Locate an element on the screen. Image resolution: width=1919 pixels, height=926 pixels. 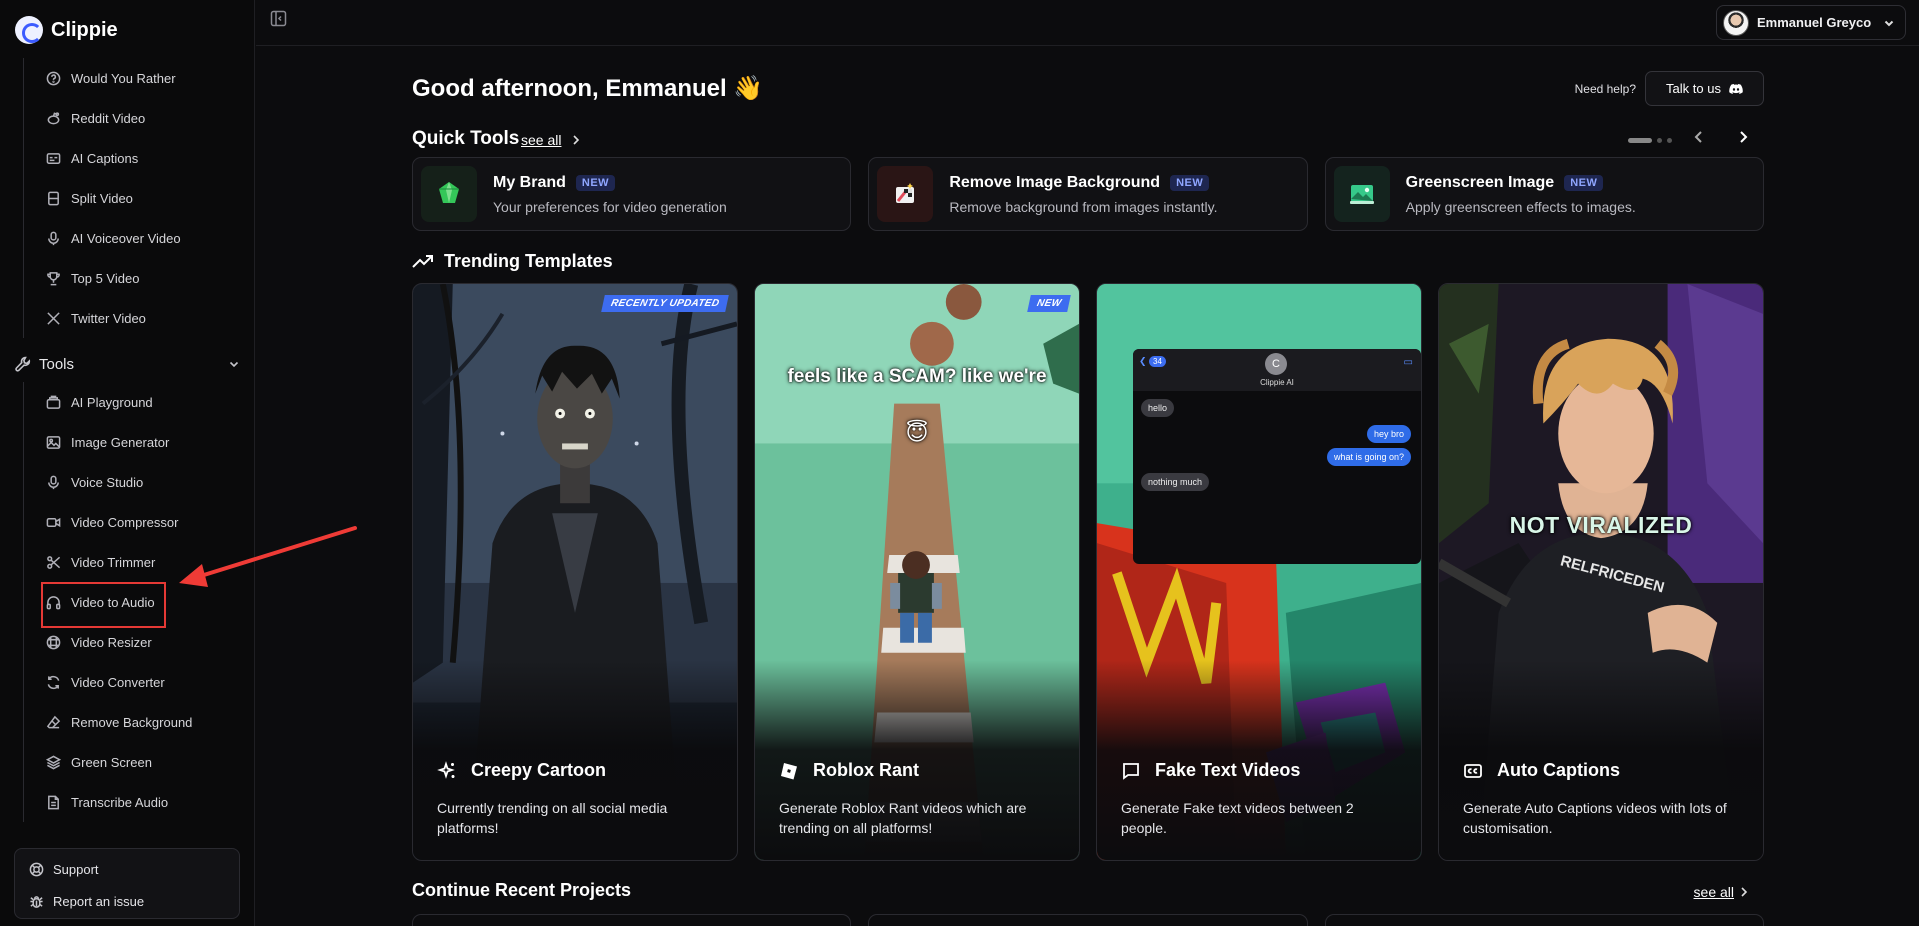
sidebar-item-label: Top 5 Video is located at coordinates (105, 278).